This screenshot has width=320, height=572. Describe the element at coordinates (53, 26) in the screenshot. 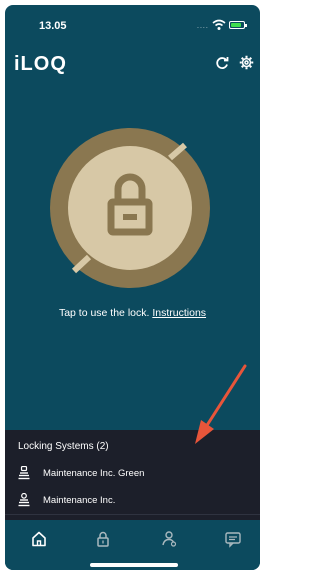

I see `status-time: 13.05` at that location.